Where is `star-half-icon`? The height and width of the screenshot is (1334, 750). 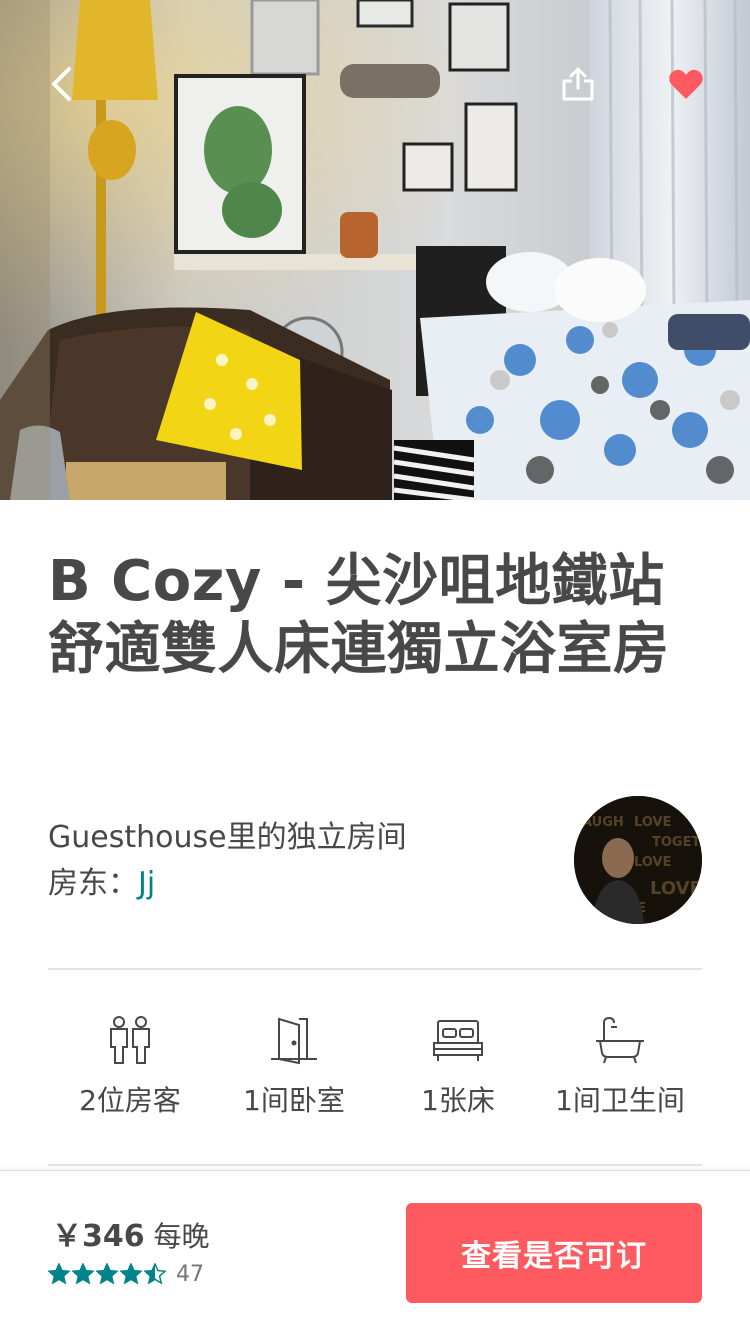 star-half-icon is located at coordinates (155, 1274).